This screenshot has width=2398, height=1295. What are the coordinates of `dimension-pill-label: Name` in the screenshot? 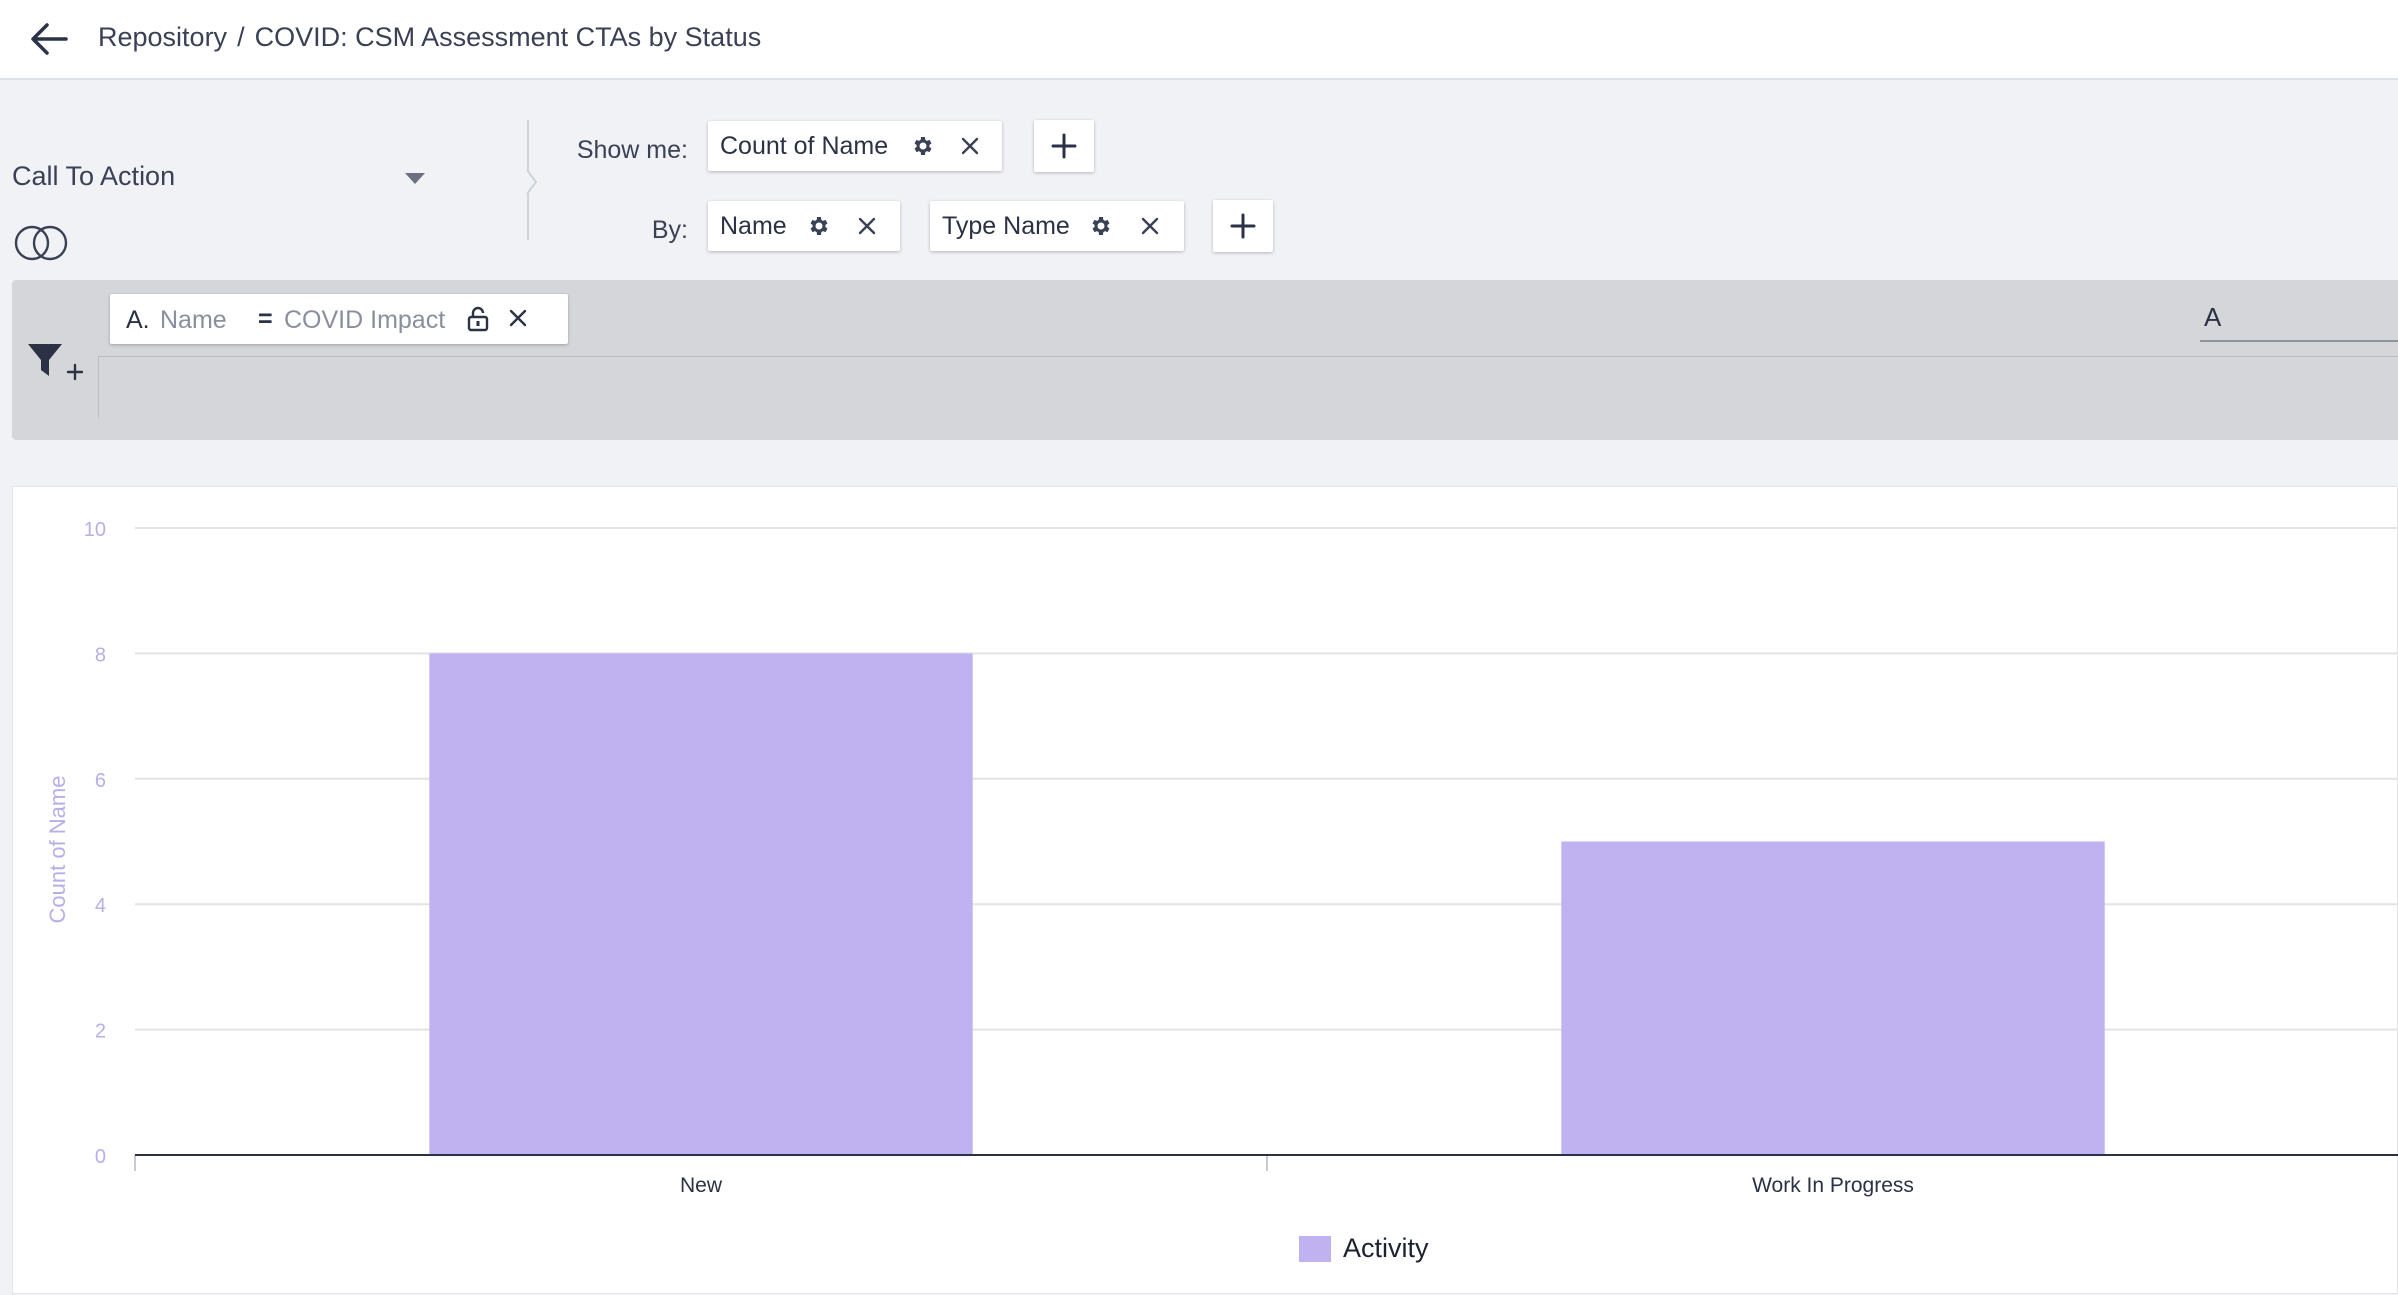 It's located at (753, 225).